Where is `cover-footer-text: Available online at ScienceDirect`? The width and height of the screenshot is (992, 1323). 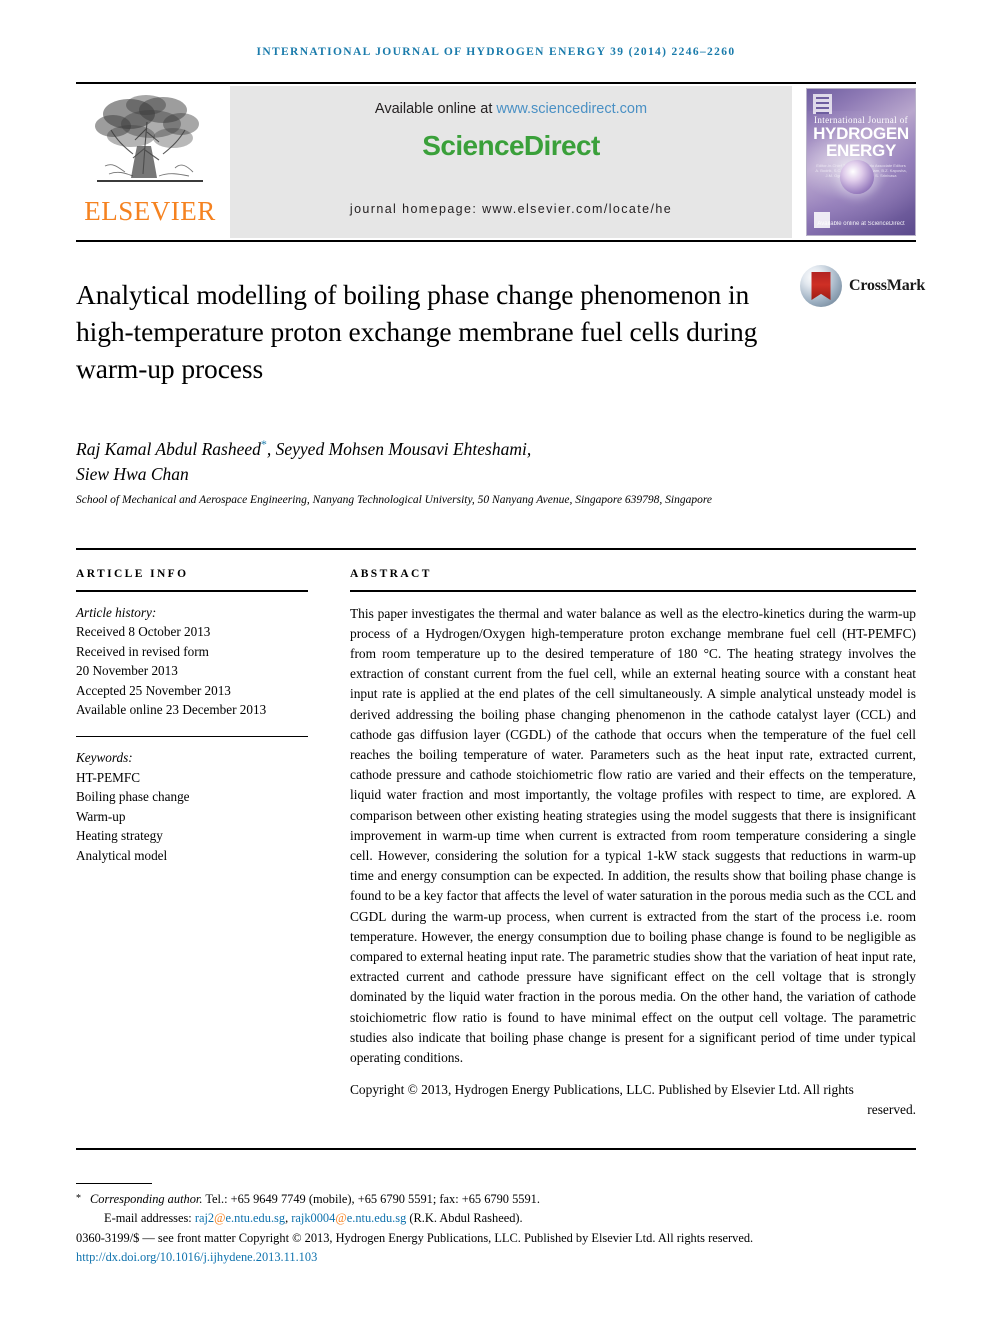 cover-footer-text: Available online at ScienceDirect is located at coordinates (861, 224).